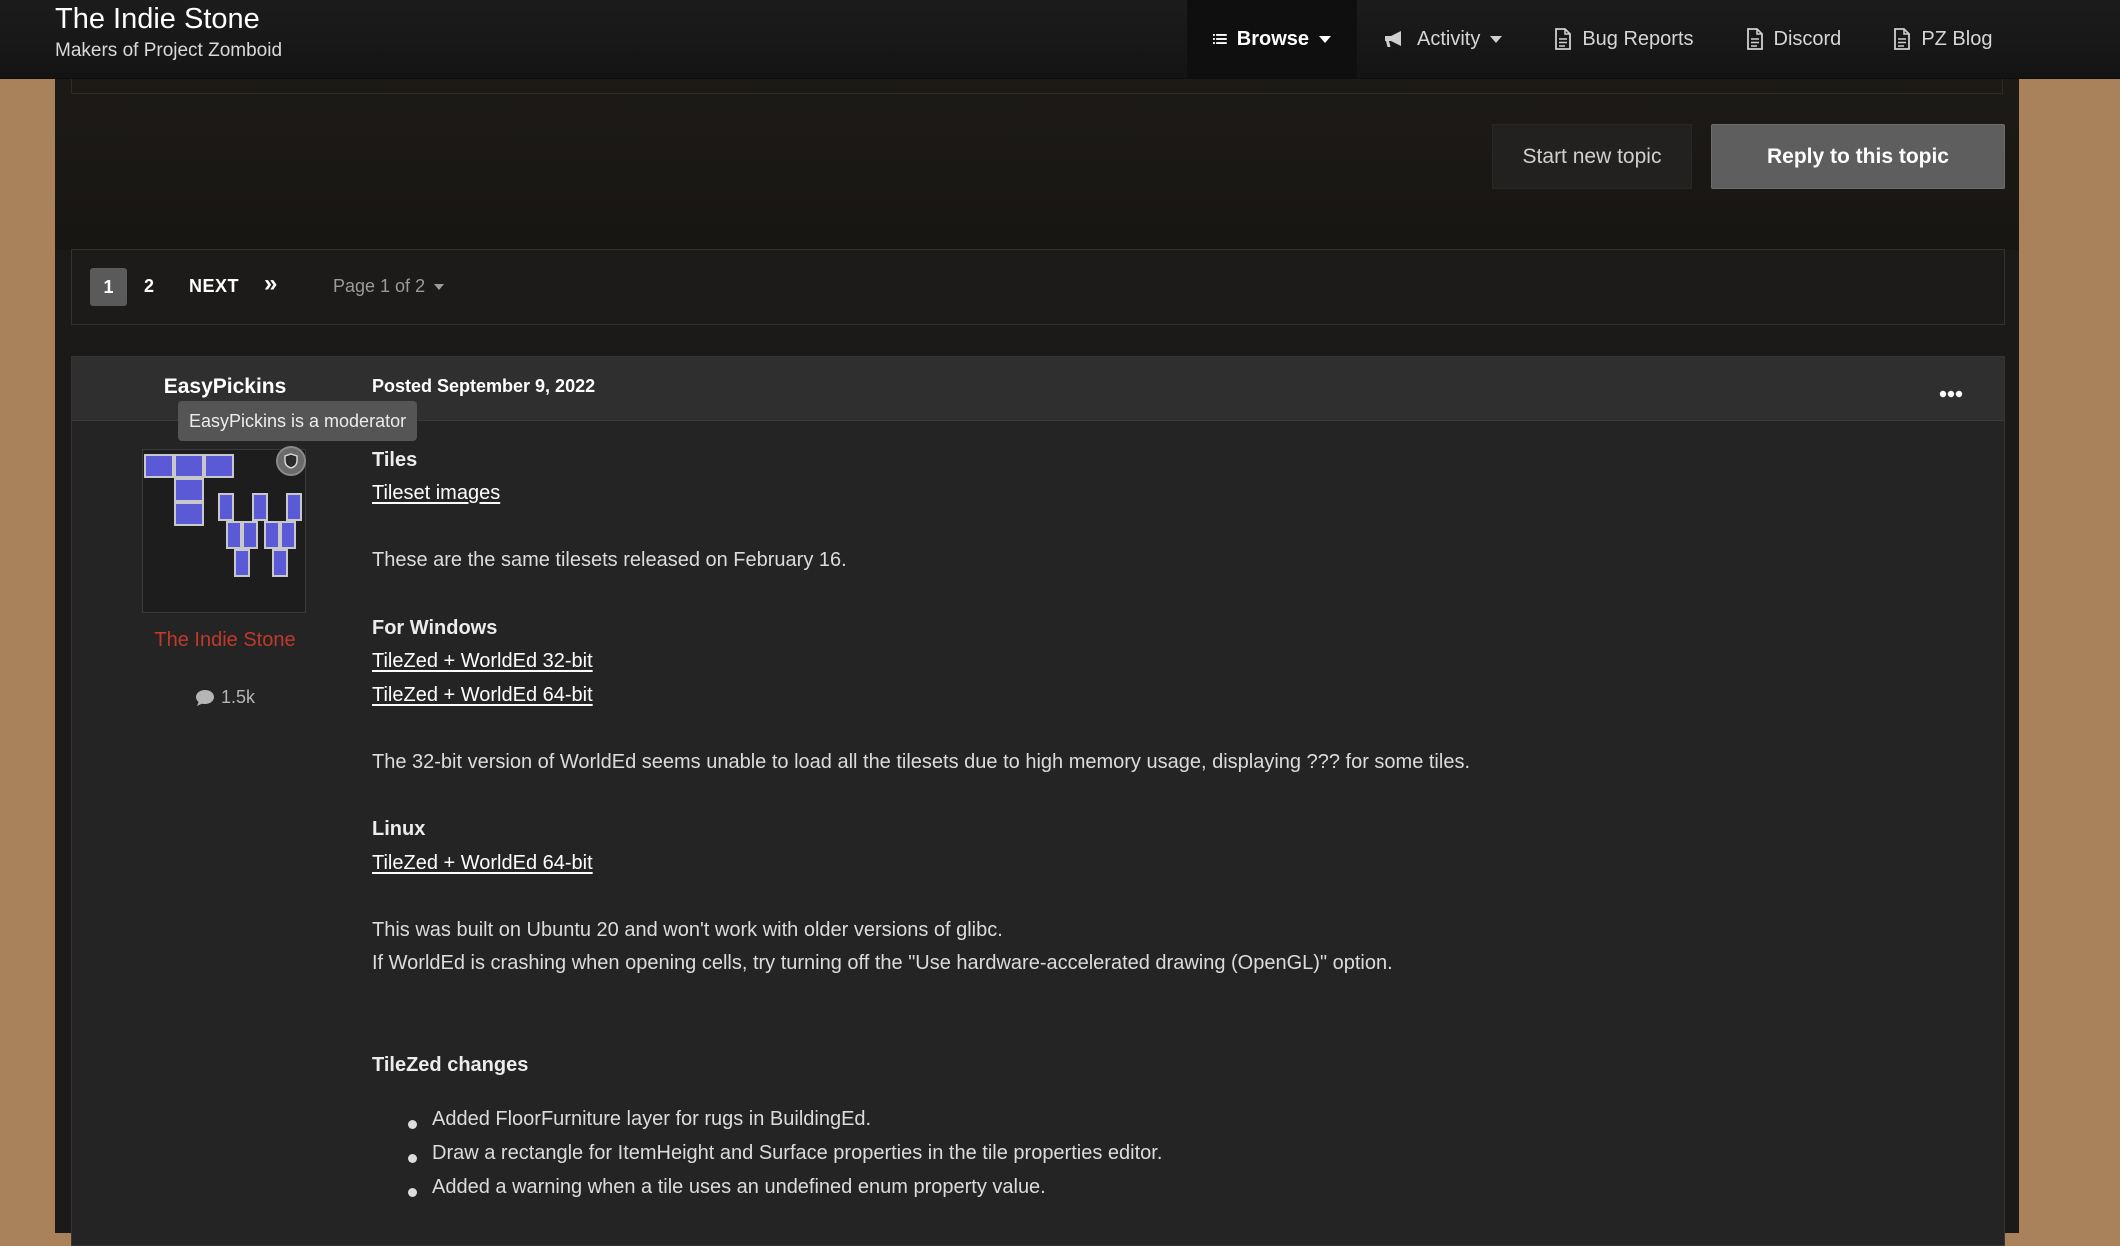 The image size is (2120, 1246). I want to click on linux-64bit-link: TileZed + WorldEd 64-bit, so click(482, 863).